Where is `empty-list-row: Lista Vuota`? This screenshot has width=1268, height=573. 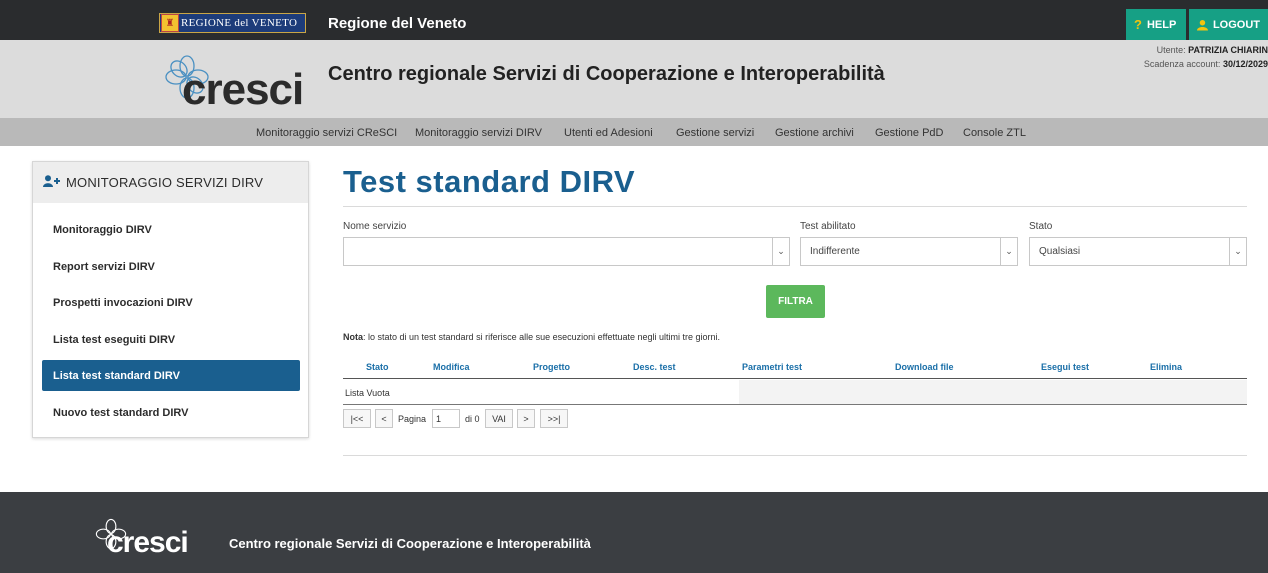 empty-list-row: Lista Vuota is located at coordinates (541, 392).